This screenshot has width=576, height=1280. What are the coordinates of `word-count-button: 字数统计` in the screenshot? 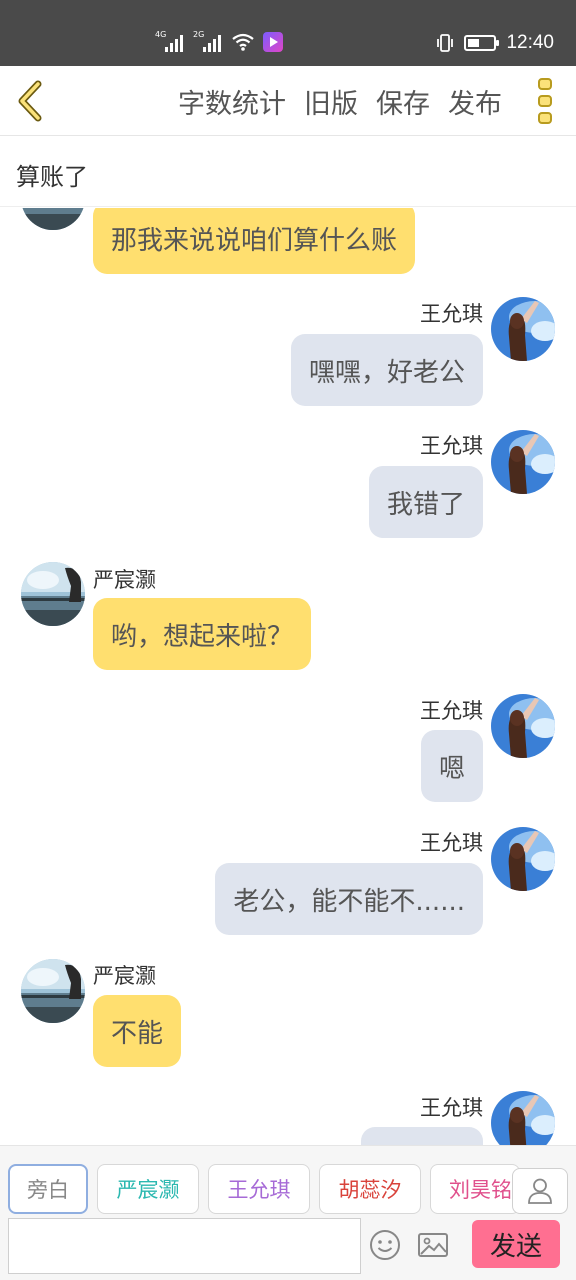 It's located at (232, 101).